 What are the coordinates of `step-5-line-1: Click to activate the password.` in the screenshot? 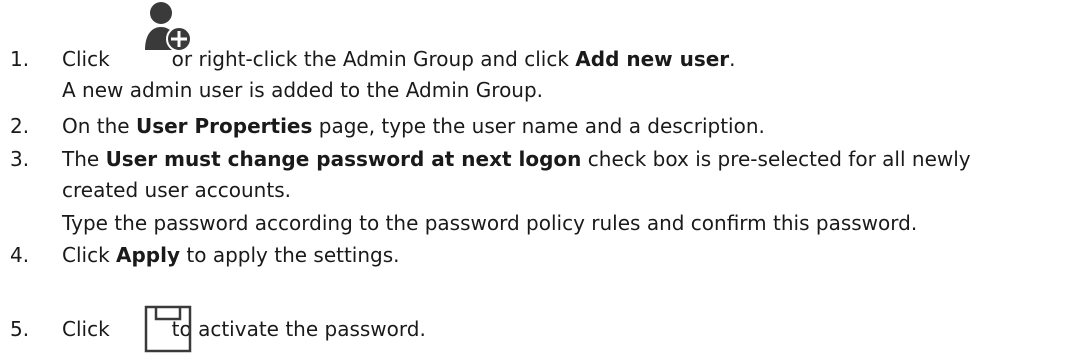 It's located at (244, 329).